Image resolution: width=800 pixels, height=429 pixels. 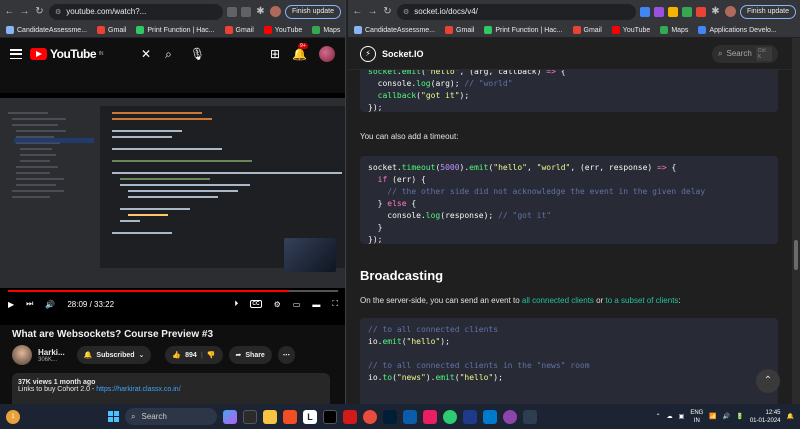 What do you see at coordinates (286, 355) in the screenshot?
I see `more-actions-button: ⋯` at bounding box center [286, 355].